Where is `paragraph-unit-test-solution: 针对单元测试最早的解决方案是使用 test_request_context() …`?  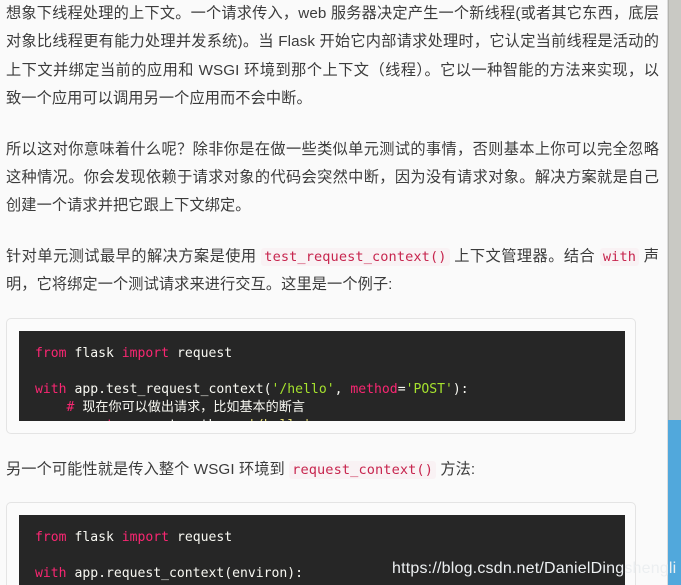
paragraph-unit-test-solution: 针对单元测试最早的解决方案是使用 test_request_context() … is located at coordinates (332, 271).